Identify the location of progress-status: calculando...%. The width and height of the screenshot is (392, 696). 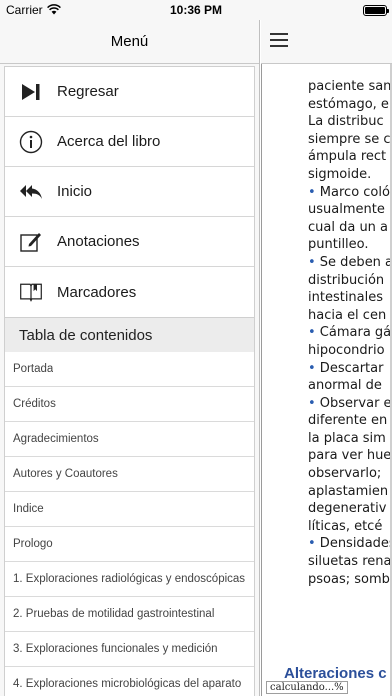
(307, 687).